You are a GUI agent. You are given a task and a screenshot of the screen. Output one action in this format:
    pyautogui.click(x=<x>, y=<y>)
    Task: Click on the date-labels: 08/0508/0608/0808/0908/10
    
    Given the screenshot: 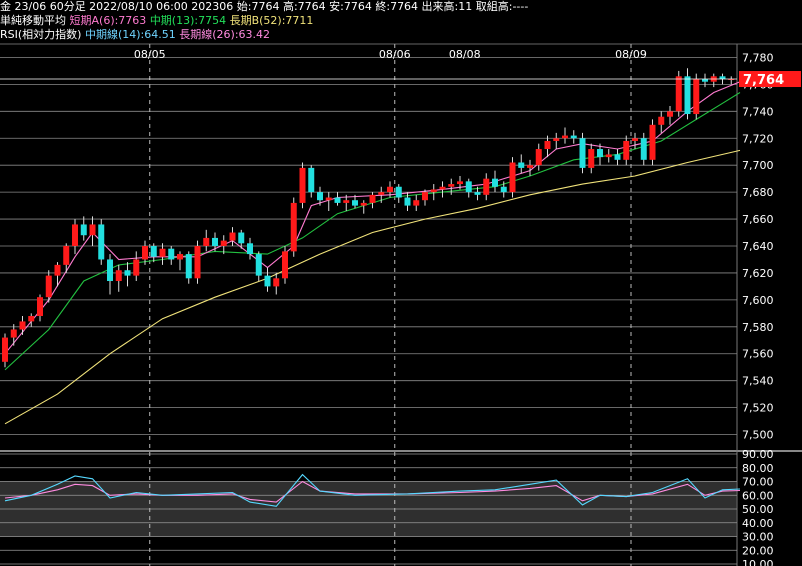 What is the action you would take?
    pyautogui.click(x=390, y=54)
    